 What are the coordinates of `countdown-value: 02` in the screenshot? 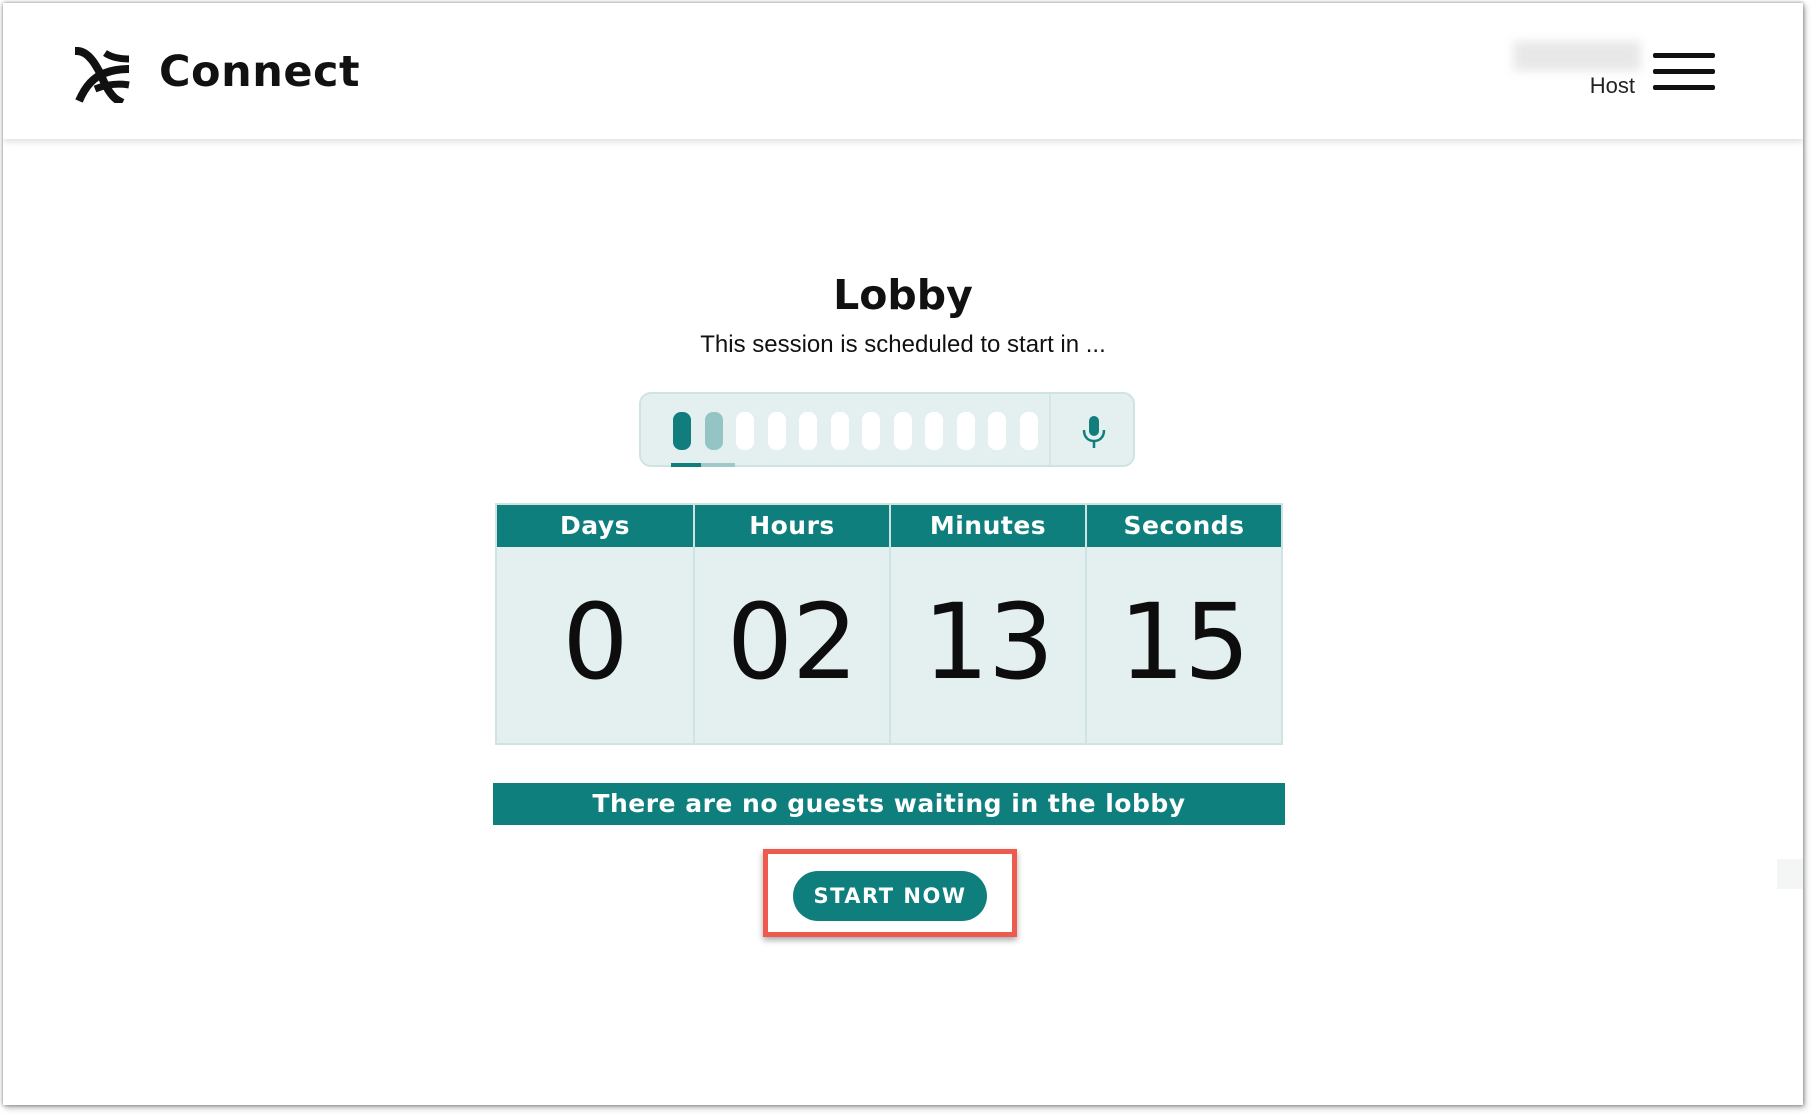 It's located at (792, 642).